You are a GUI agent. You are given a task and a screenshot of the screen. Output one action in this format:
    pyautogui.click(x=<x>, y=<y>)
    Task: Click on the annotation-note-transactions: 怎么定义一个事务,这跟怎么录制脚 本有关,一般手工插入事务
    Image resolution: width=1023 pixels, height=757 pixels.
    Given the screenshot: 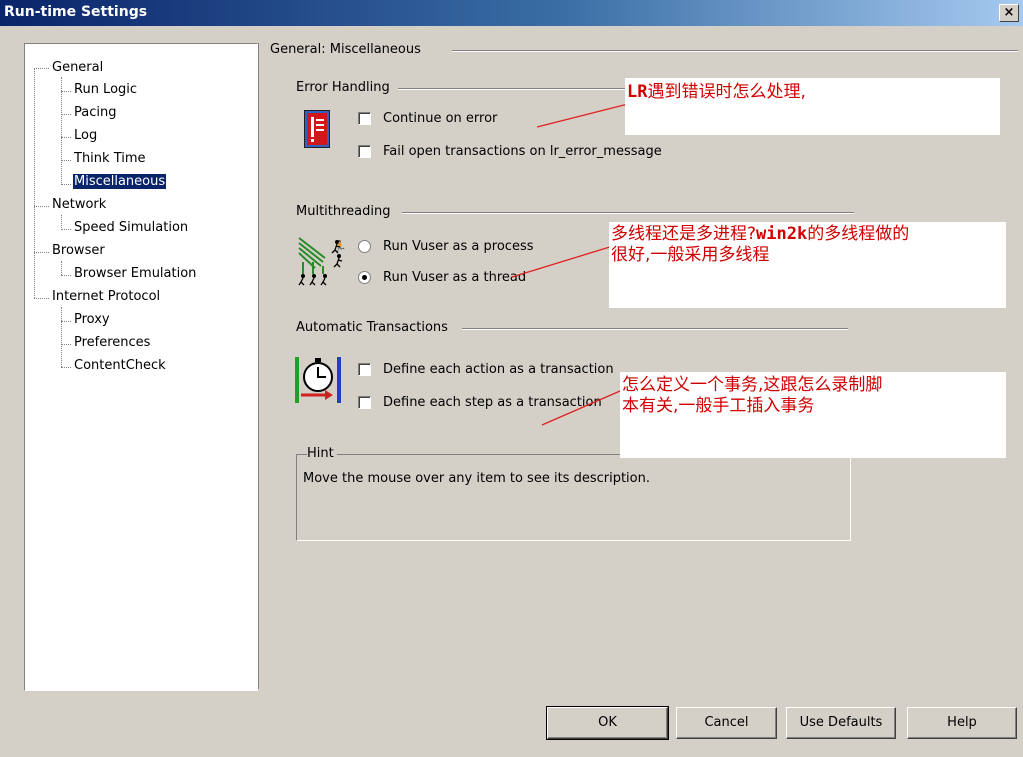 What is the action you would take?
    pyautogui.click(x=813, y=415)
    